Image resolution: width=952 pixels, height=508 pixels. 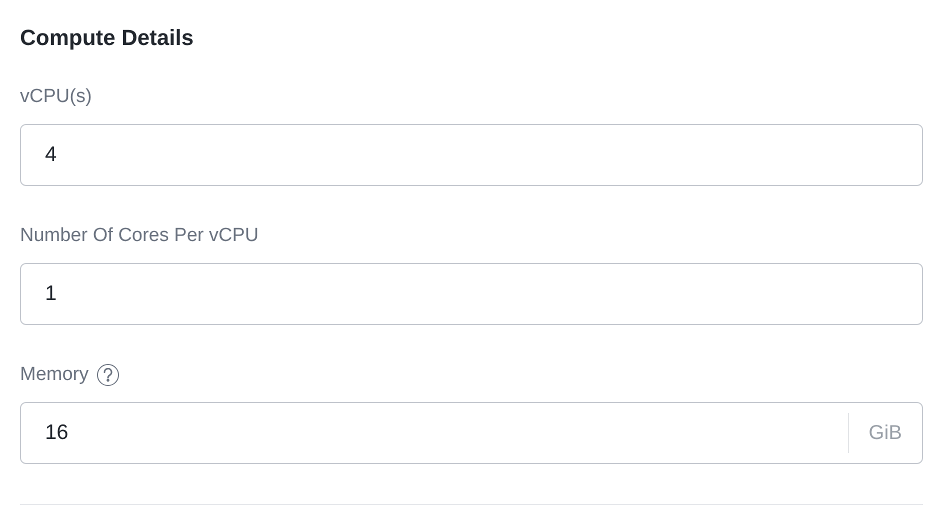 I want to click on field-value: 16, so click(x=56, y=432).